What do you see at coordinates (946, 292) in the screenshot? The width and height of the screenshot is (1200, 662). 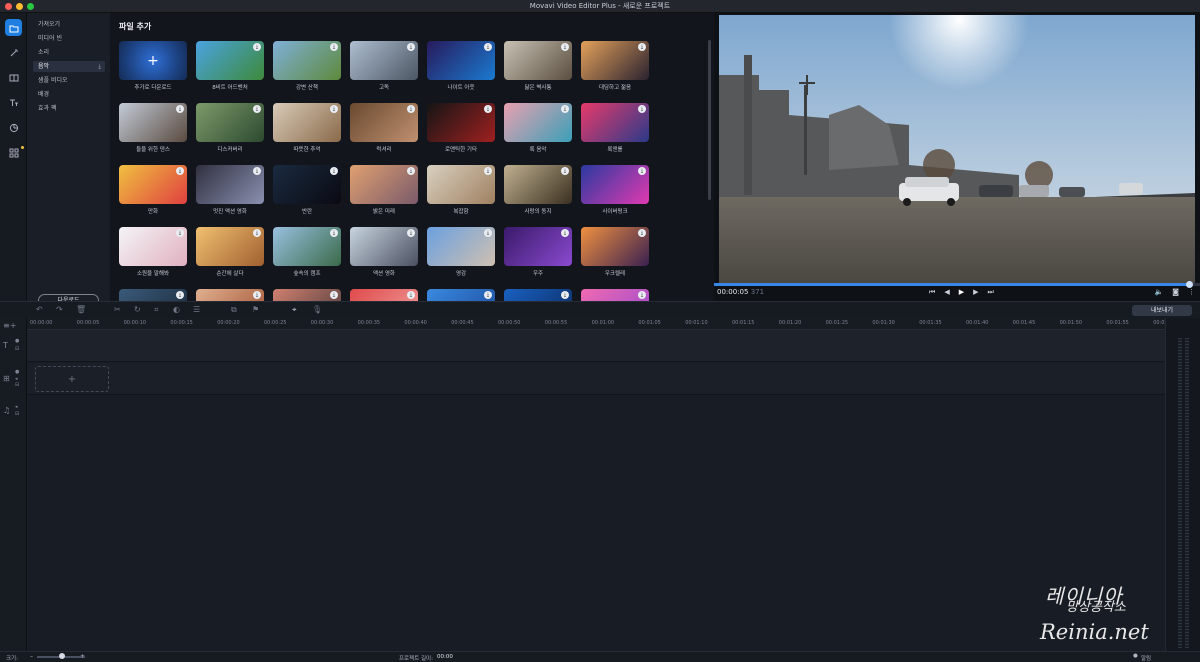 I see `step-back-icon: ◀` at bounding box center [946, 292].